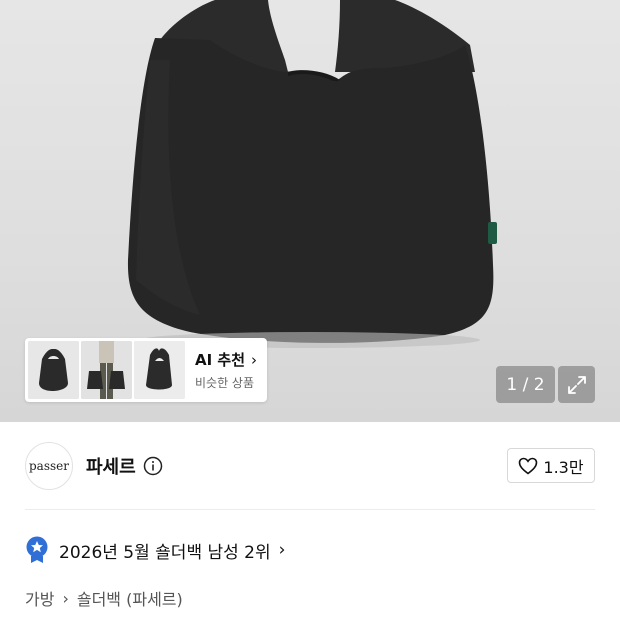  I want to click on divider, so click(310, 509).